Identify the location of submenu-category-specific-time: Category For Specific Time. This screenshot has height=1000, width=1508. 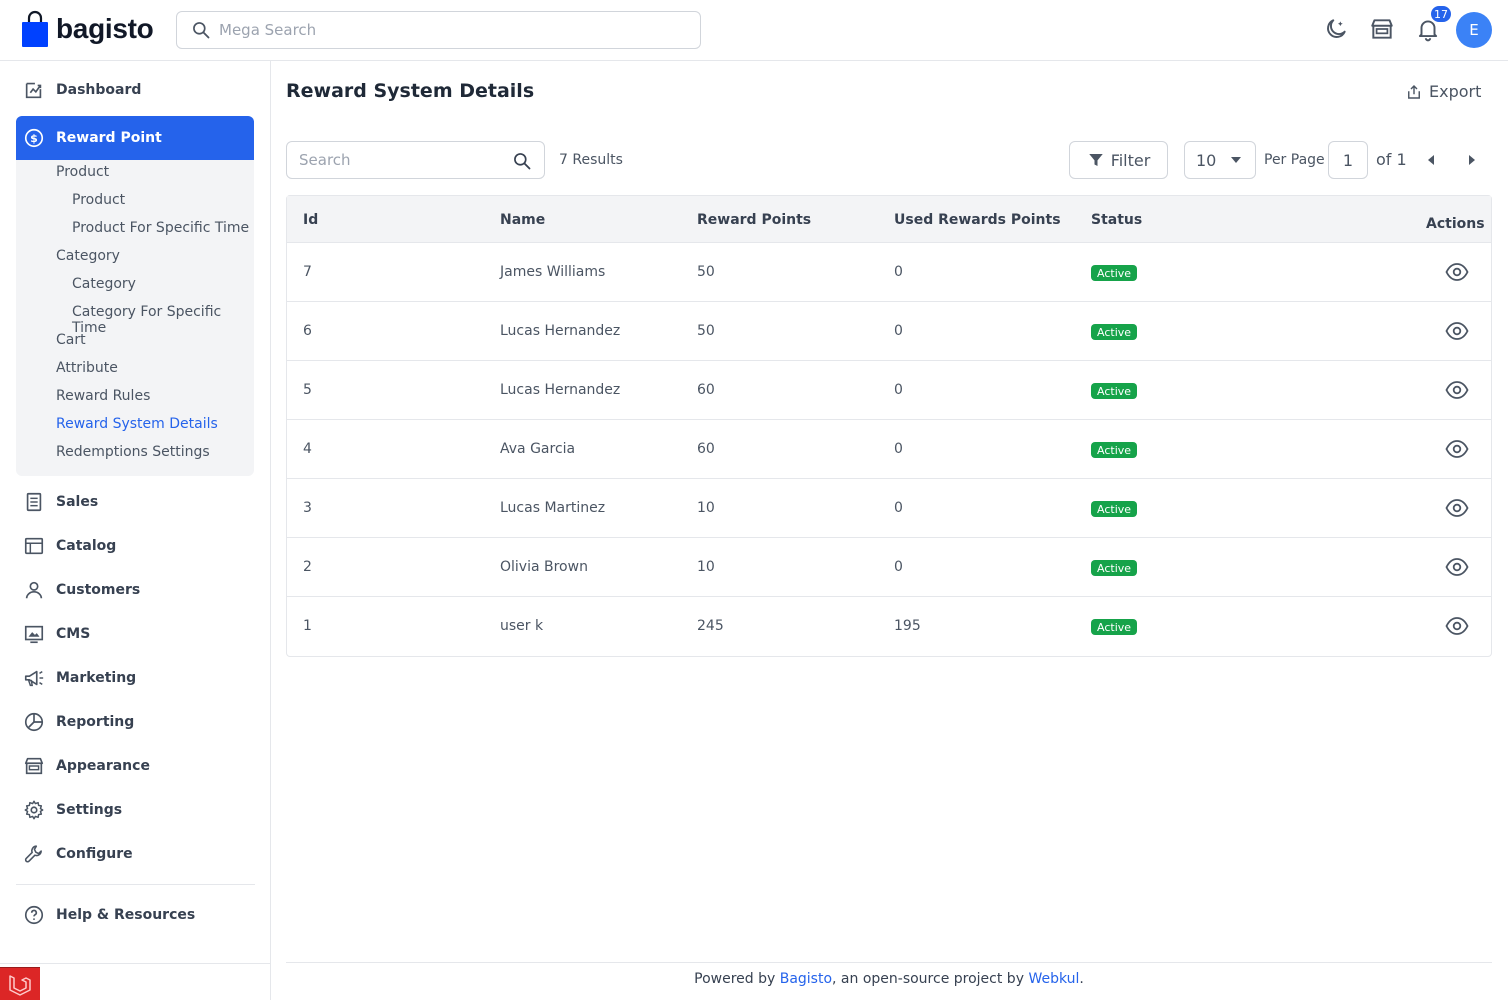
(163, 320).